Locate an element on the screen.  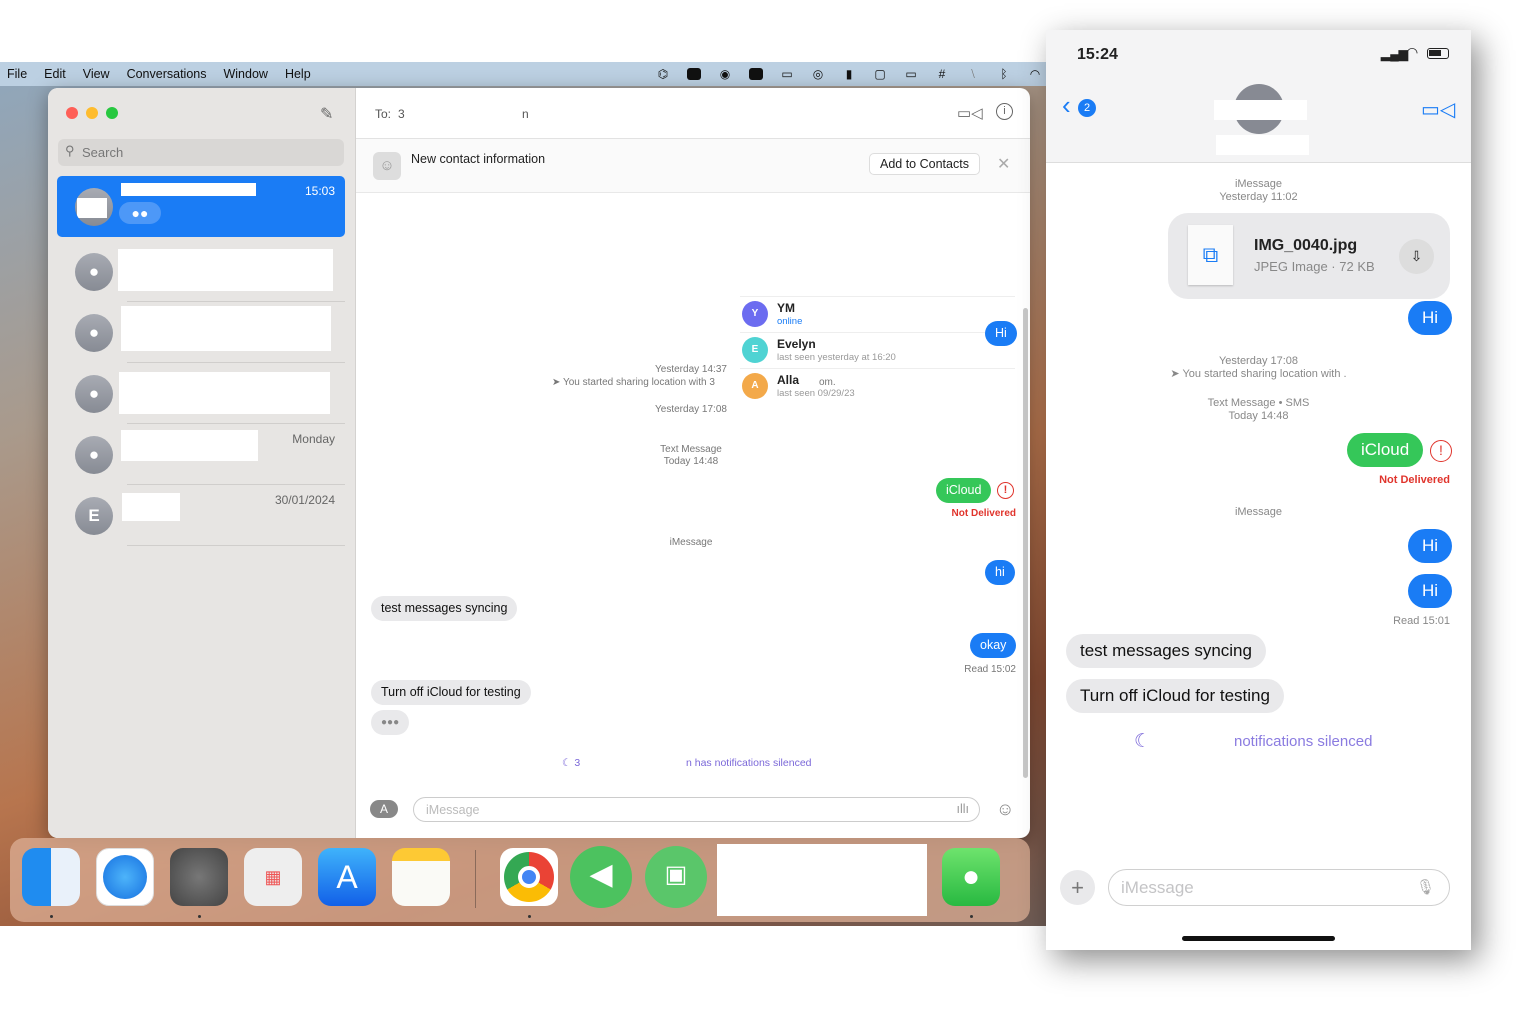
info-icon: i is located at coordinates (1004, 111).